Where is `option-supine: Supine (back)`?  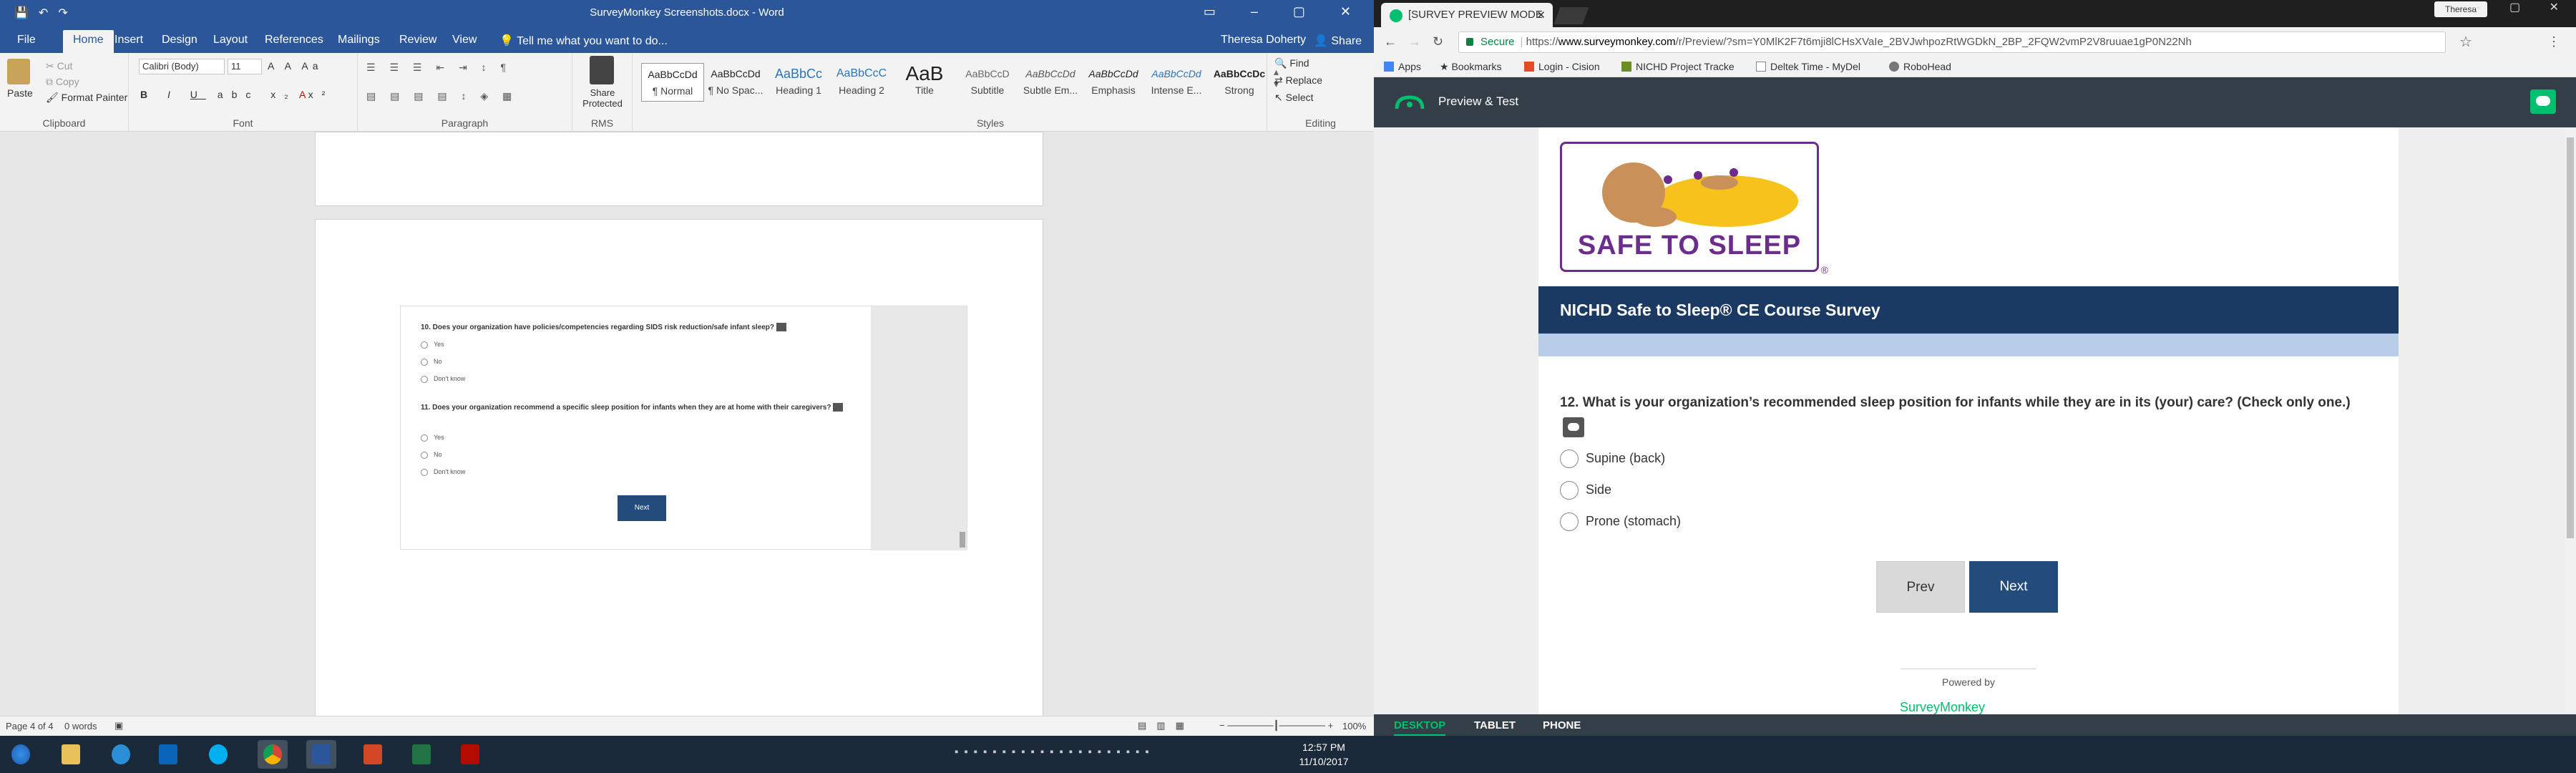
option-supine: Supine (back) is located at coordinates (1612, 459).